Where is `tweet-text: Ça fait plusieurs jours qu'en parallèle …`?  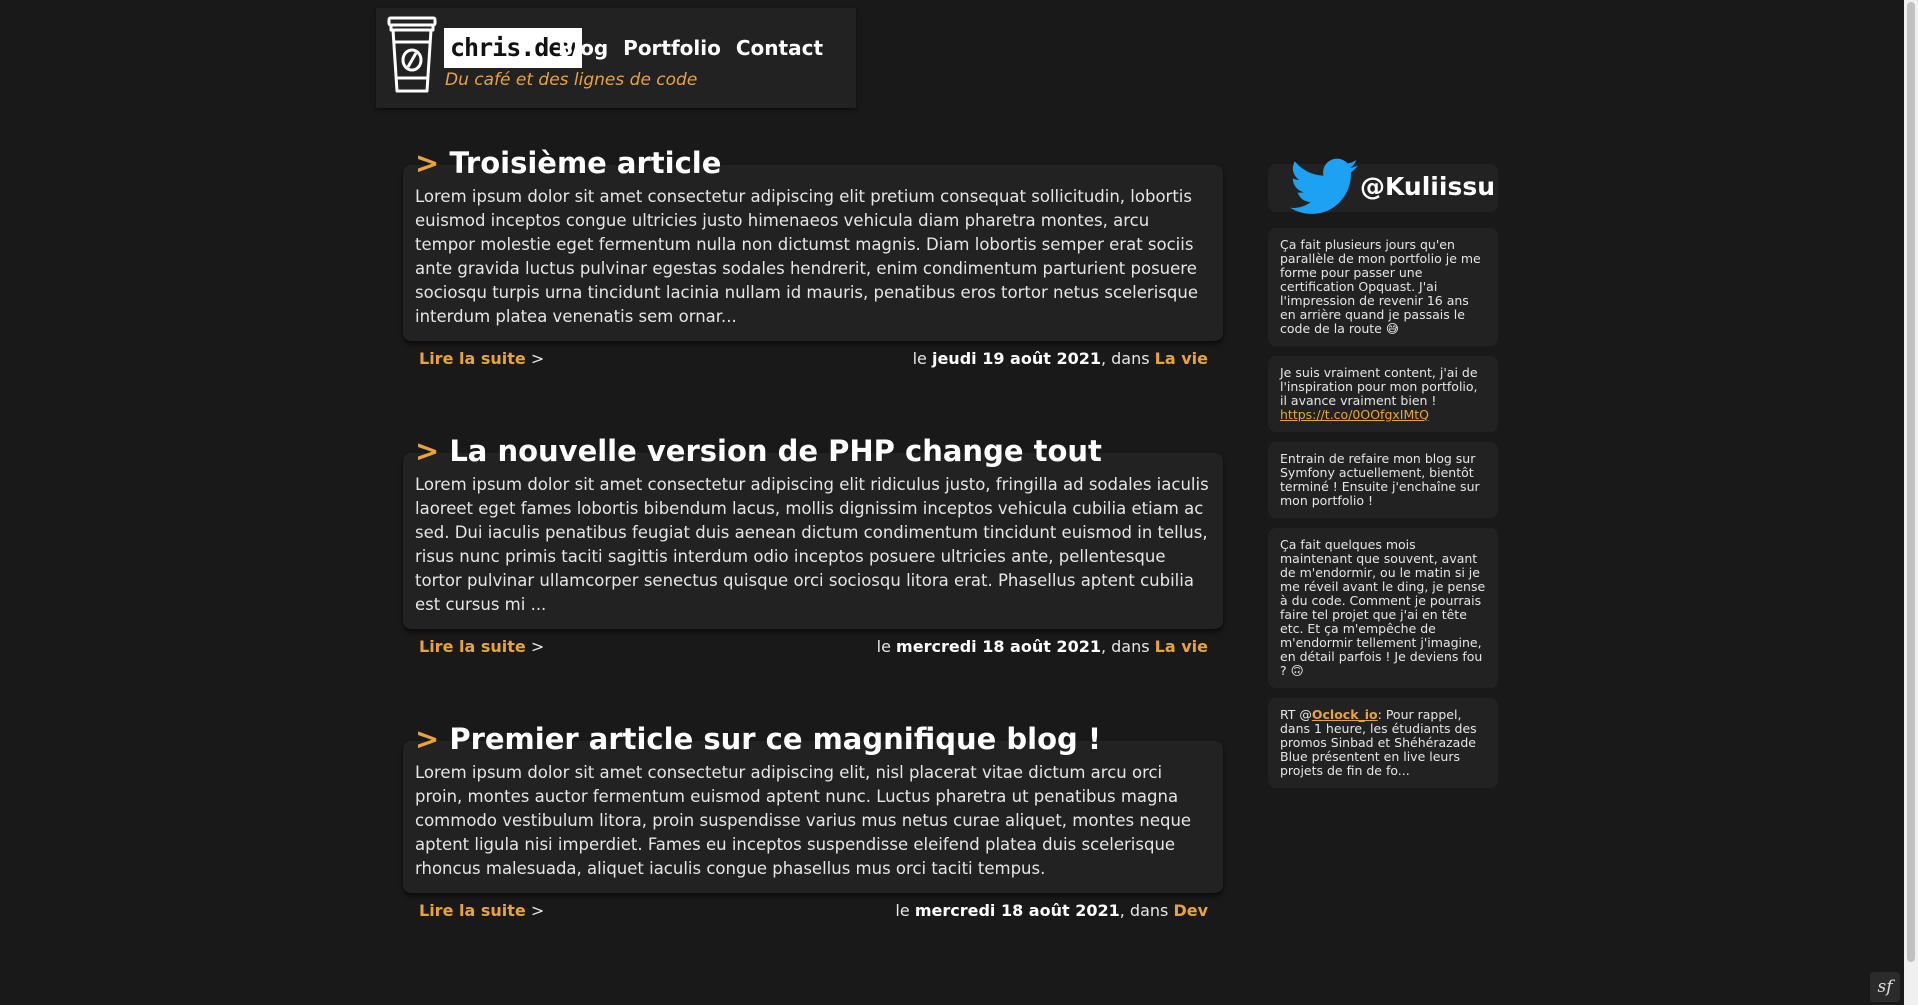 tweet-text: Ça fait plusieurs jours qu'en parallèle … is located at coordinates (1380, 286).